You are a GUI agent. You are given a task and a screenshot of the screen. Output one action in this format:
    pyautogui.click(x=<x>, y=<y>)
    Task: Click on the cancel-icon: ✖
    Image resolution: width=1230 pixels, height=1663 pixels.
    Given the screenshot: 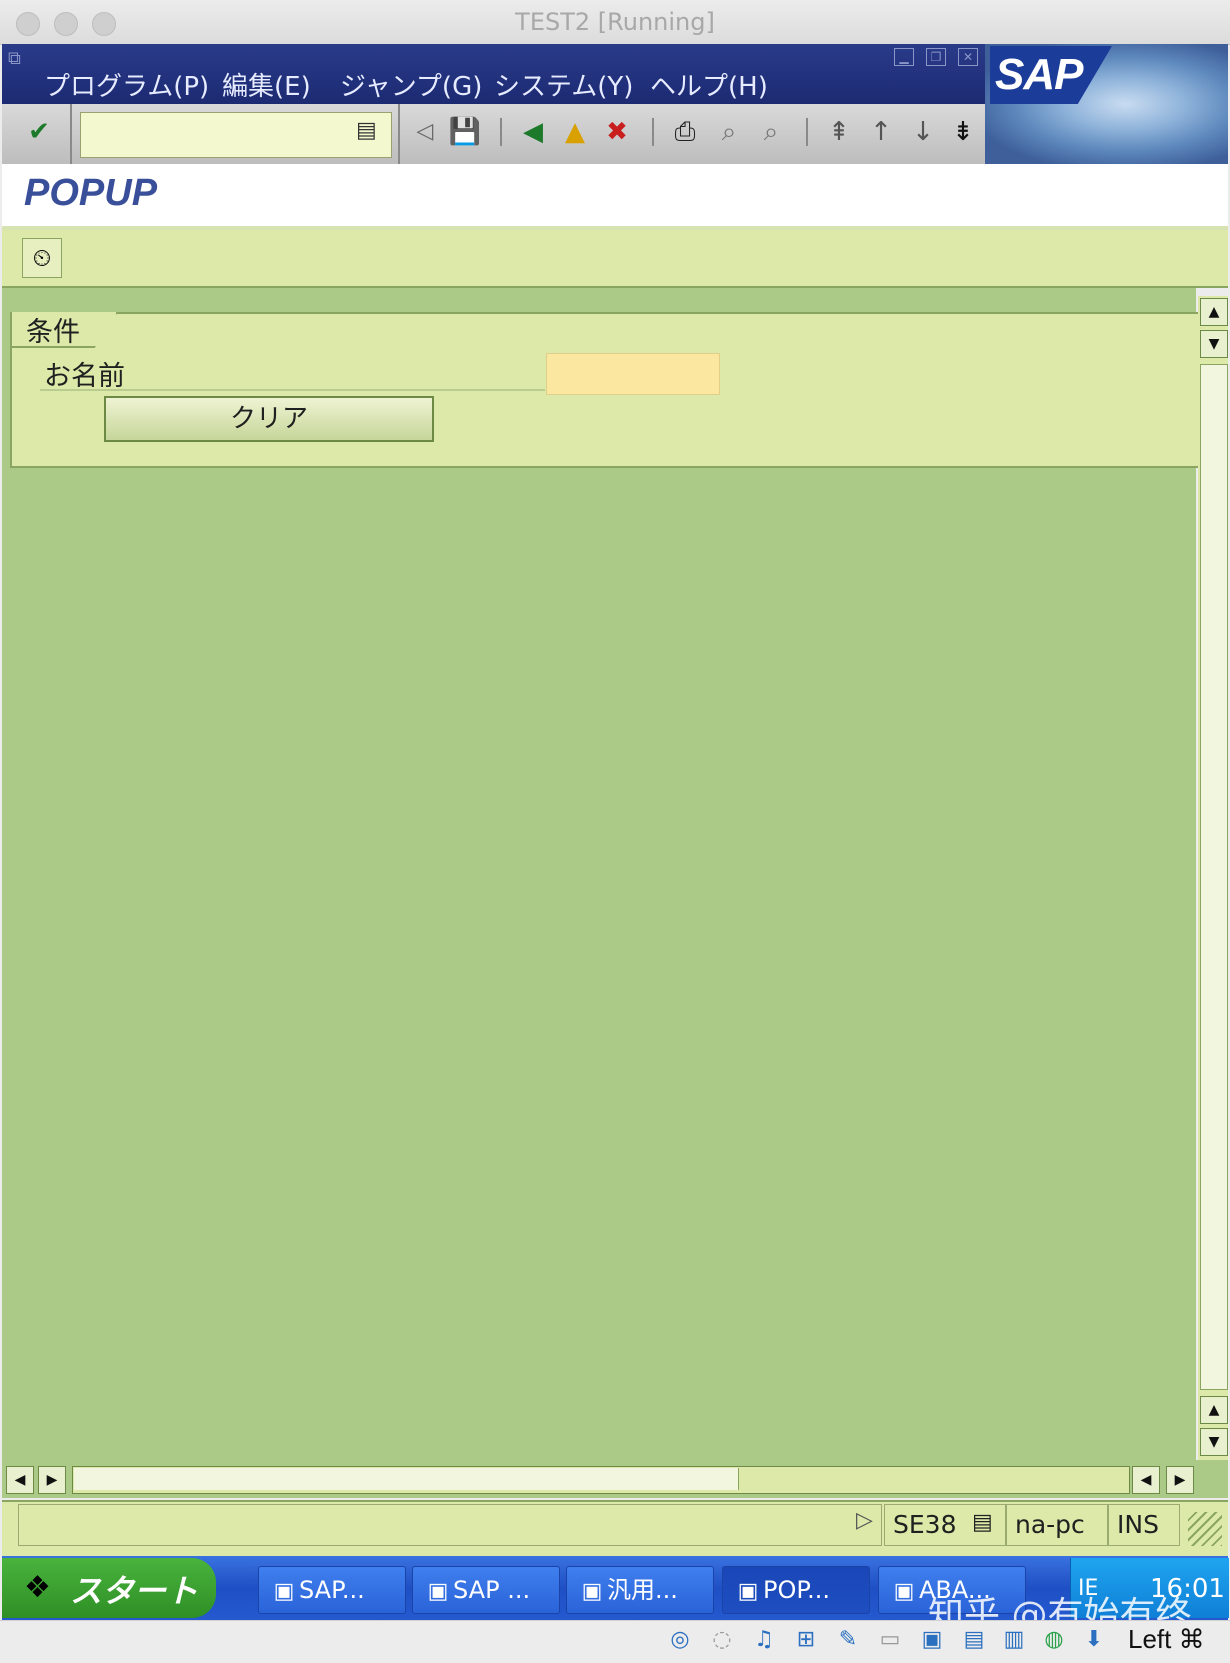 What is the action you would take?
    pyautogui.click(x=617, y=132)
    